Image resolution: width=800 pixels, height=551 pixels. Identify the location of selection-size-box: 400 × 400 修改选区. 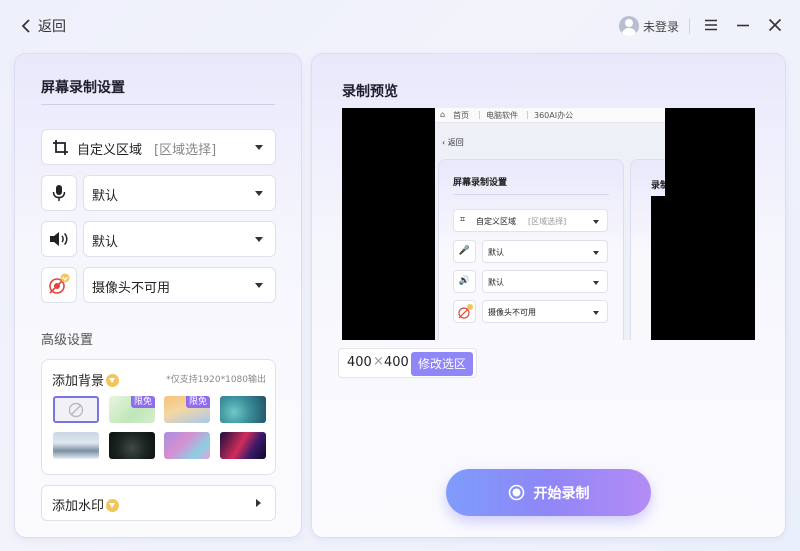
(407, 363).